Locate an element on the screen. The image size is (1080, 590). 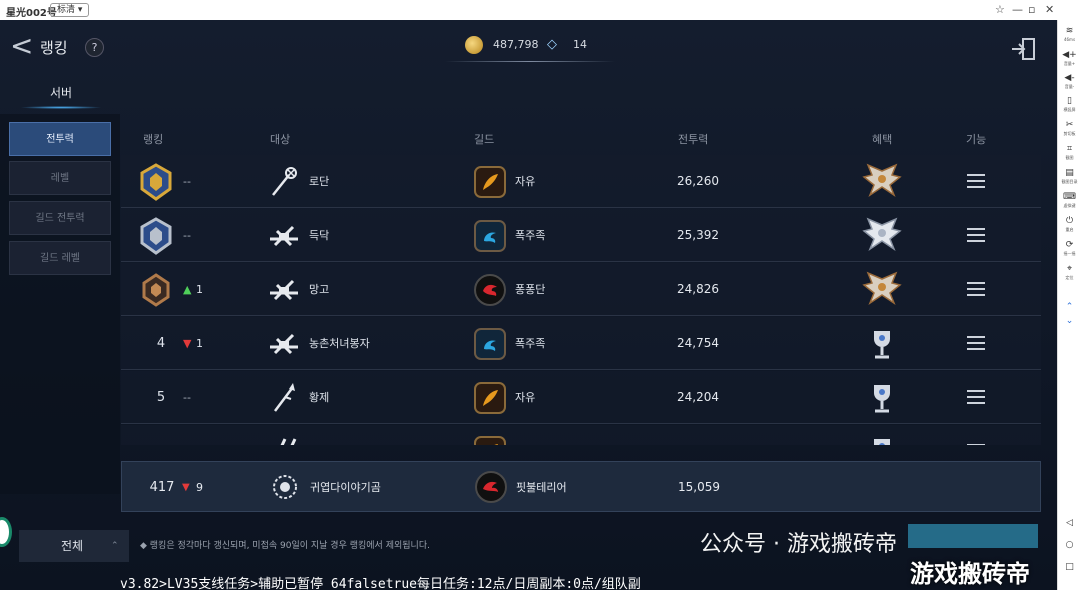
power-icon: ⏻ 重启 is located at coordinates (1069, 224).